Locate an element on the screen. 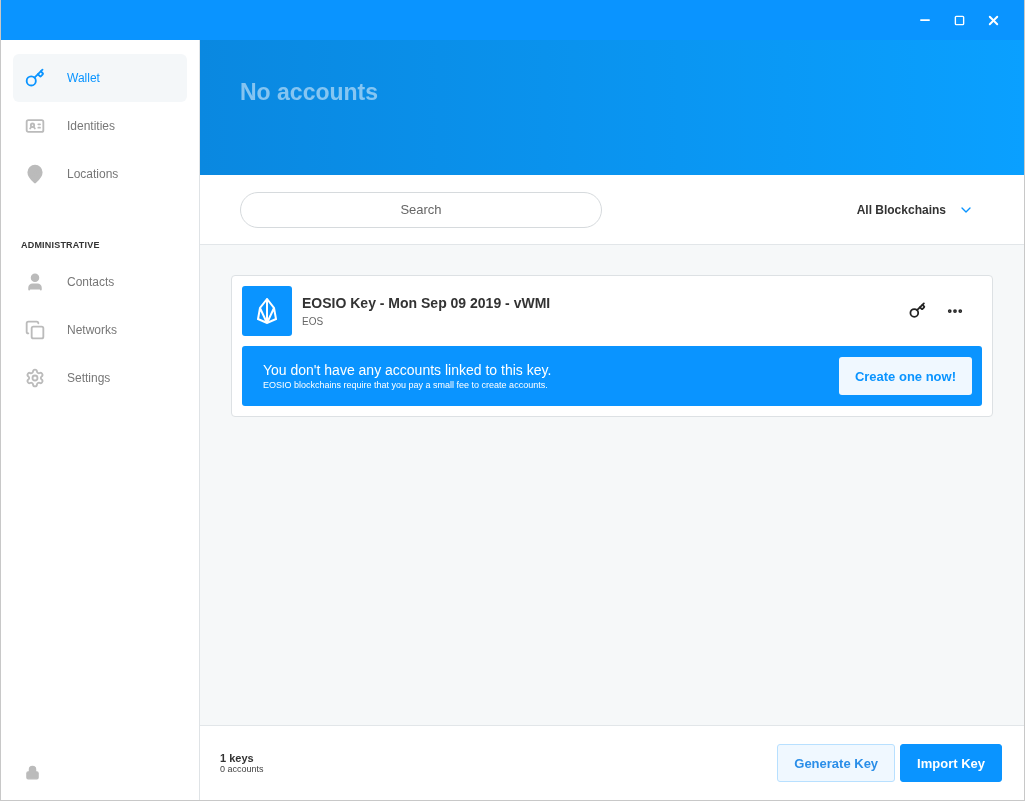 The image size is (1025, 801). keys-count: 1 keys is located at coordinates (237, 758).